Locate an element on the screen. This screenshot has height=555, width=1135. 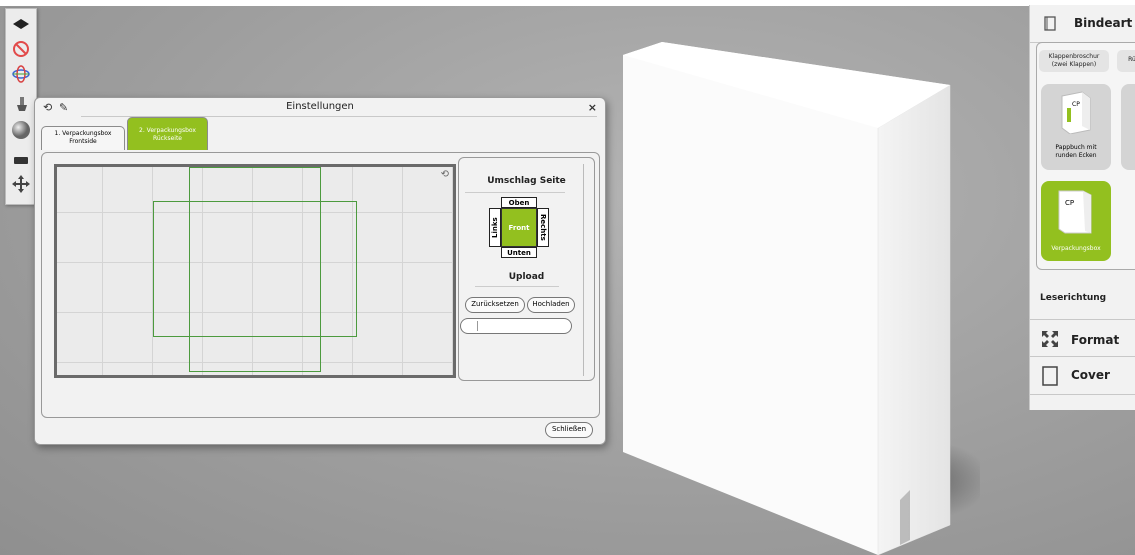
bindeart-label: Bindeart is located at coordinates (1103, 23).